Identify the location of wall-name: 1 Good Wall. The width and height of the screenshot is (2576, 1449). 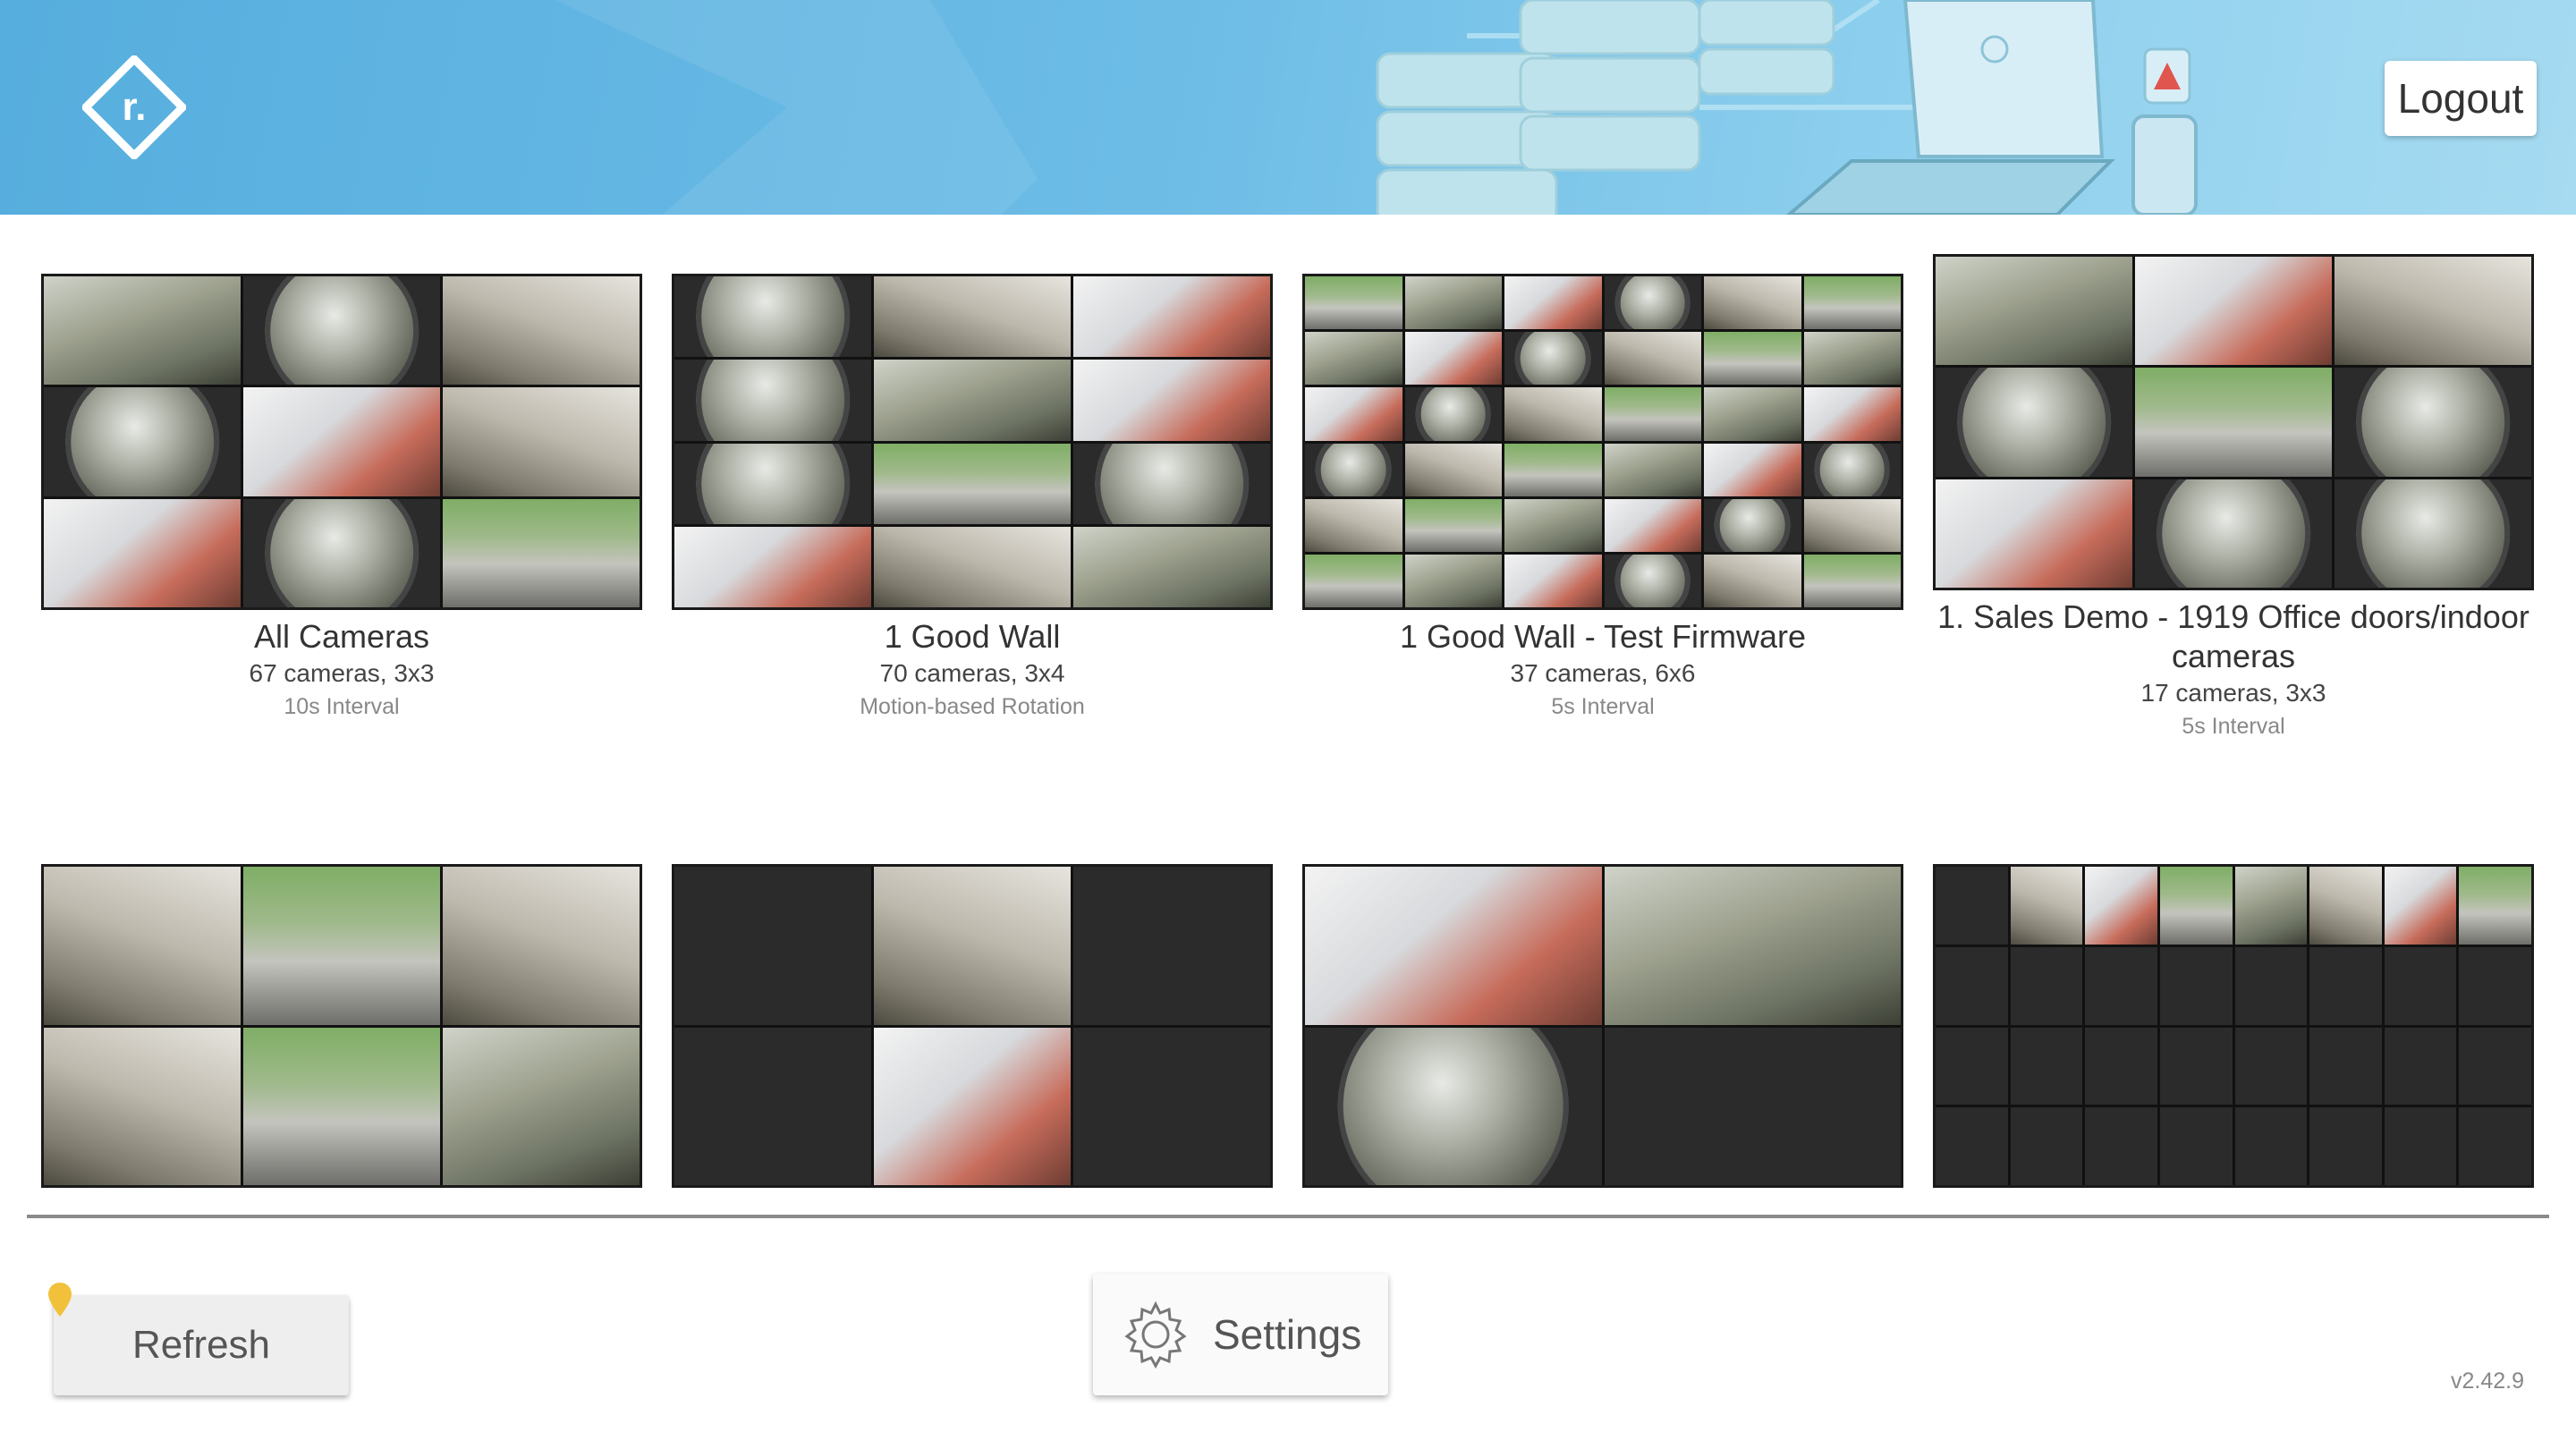
(972, 636).